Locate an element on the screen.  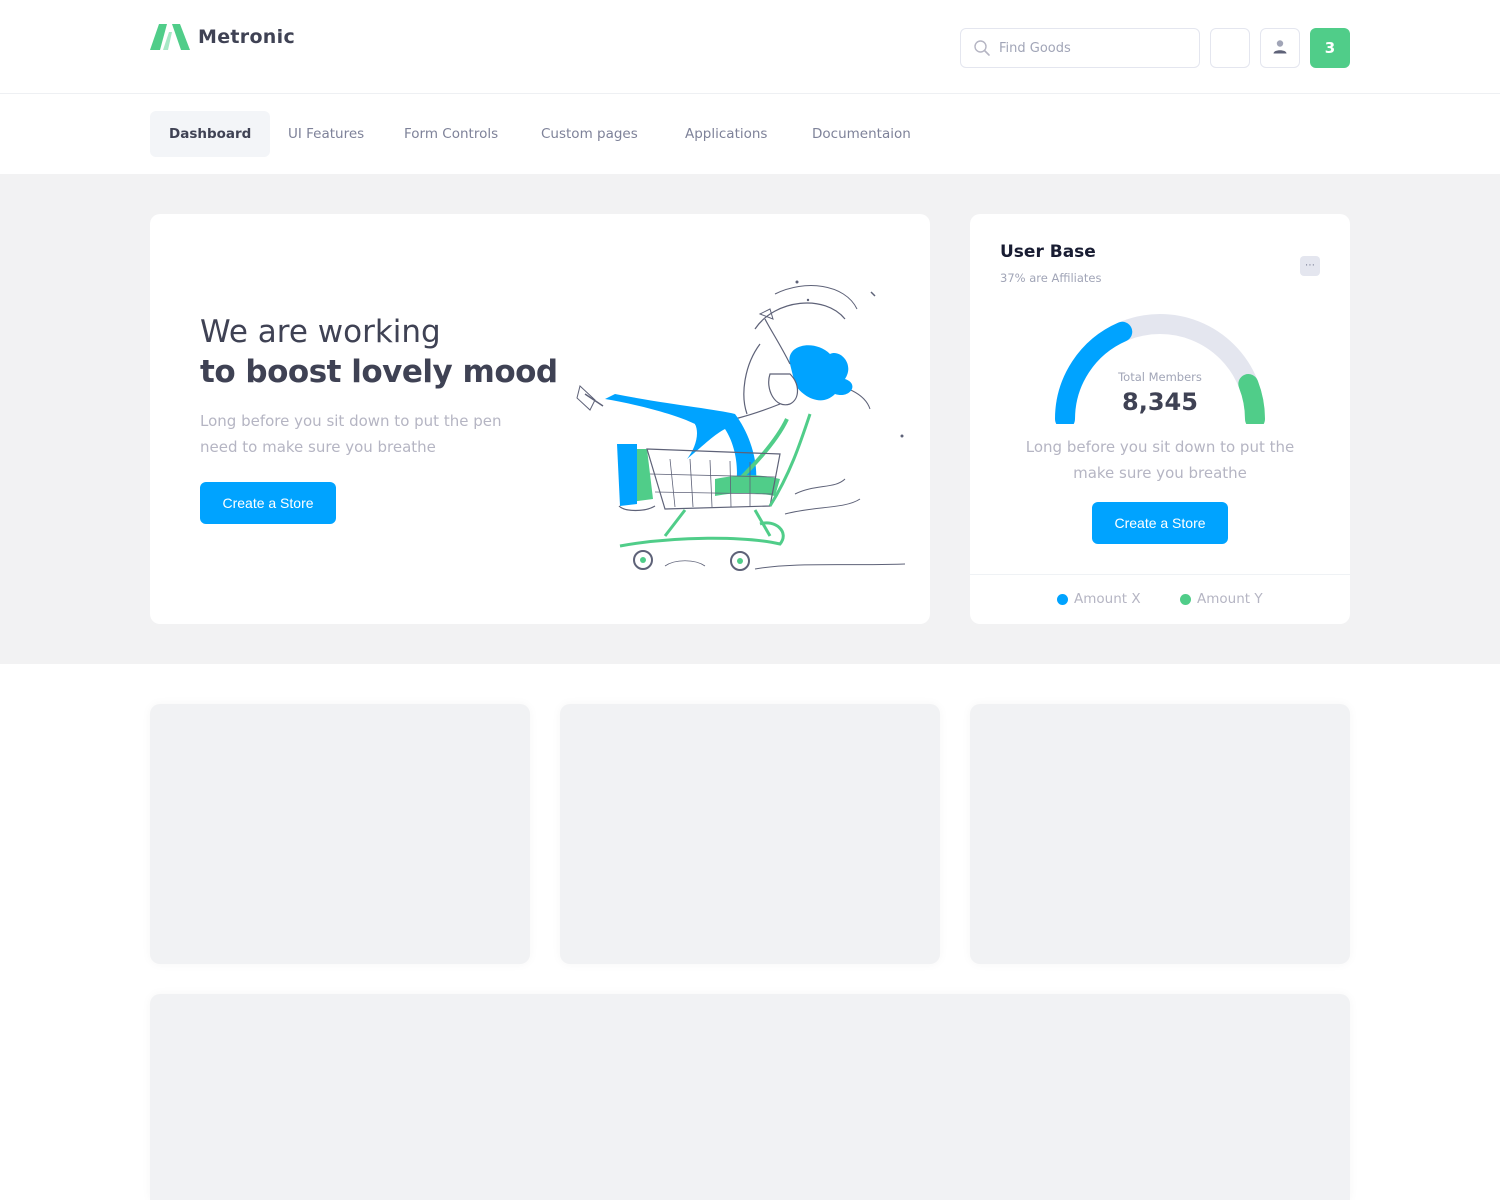
legend-item-amount-x: Amount X is located at coordinates (1099, 599).